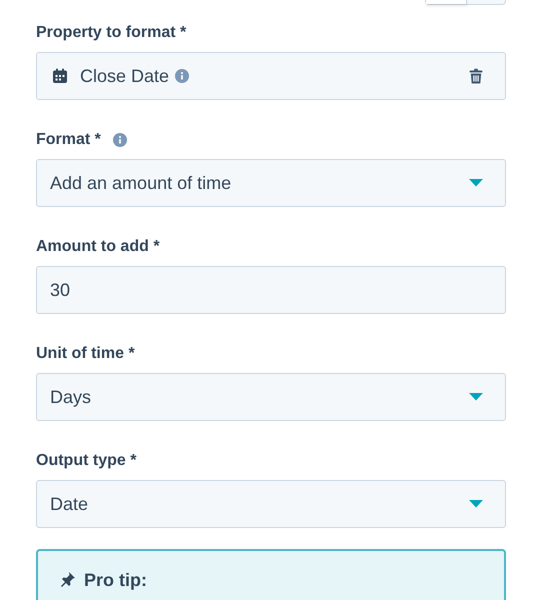 The height and width of the screenshot is (600, 547). What do you see at coordinates (271, 76) in the screenshot?
I see `property-field: Close Date` at bounding box center [271, 76].